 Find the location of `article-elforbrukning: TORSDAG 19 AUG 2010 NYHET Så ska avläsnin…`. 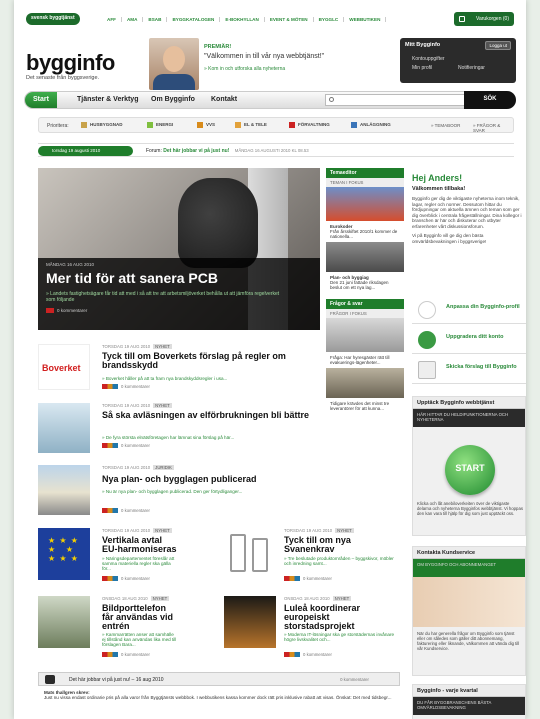

article-elforbrukning: TORSDAG 19 AUG 2010 NYHET Så ska avläsnin… is located at coordinates (179, 430).